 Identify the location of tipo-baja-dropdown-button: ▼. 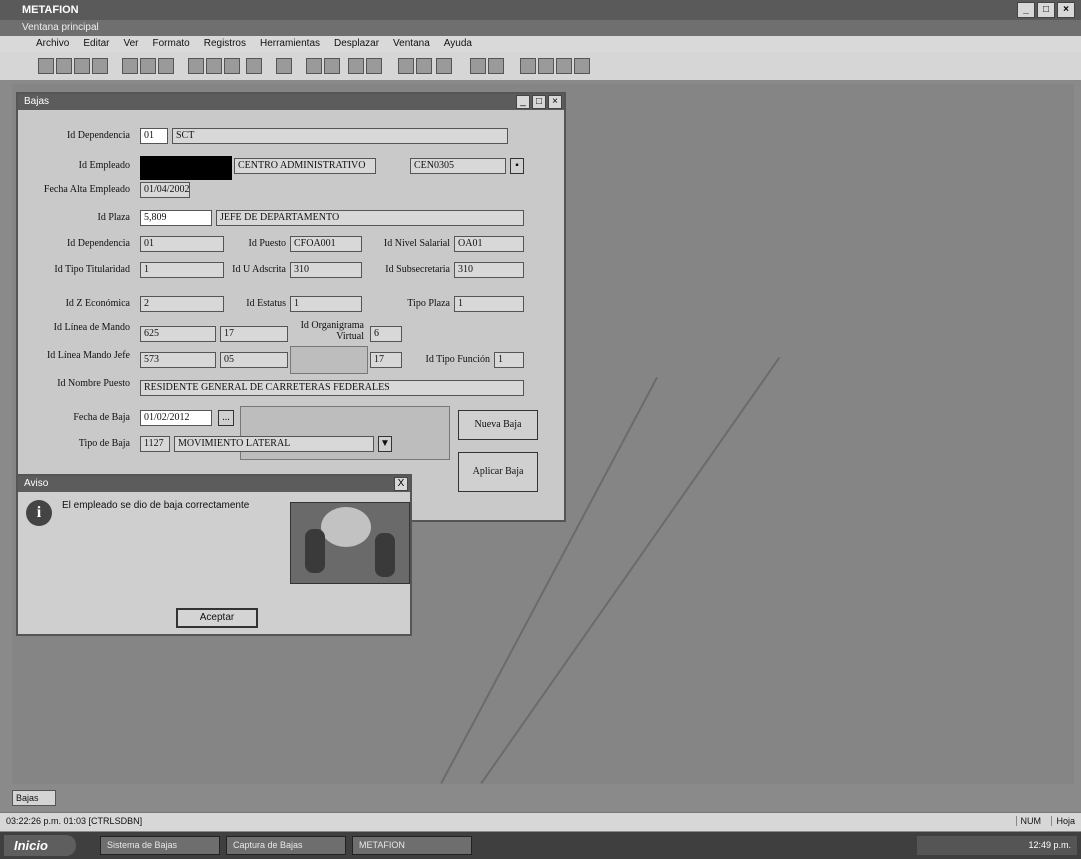
(385, 444).